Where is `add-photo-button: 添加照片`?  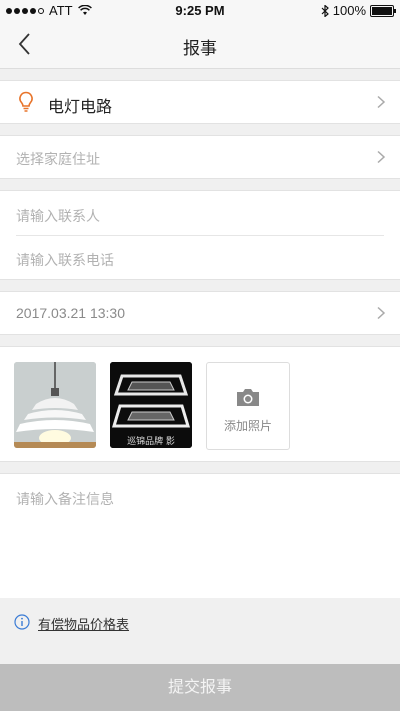 add-photo-button: 添加照片 is located at coordinates (248, 406).